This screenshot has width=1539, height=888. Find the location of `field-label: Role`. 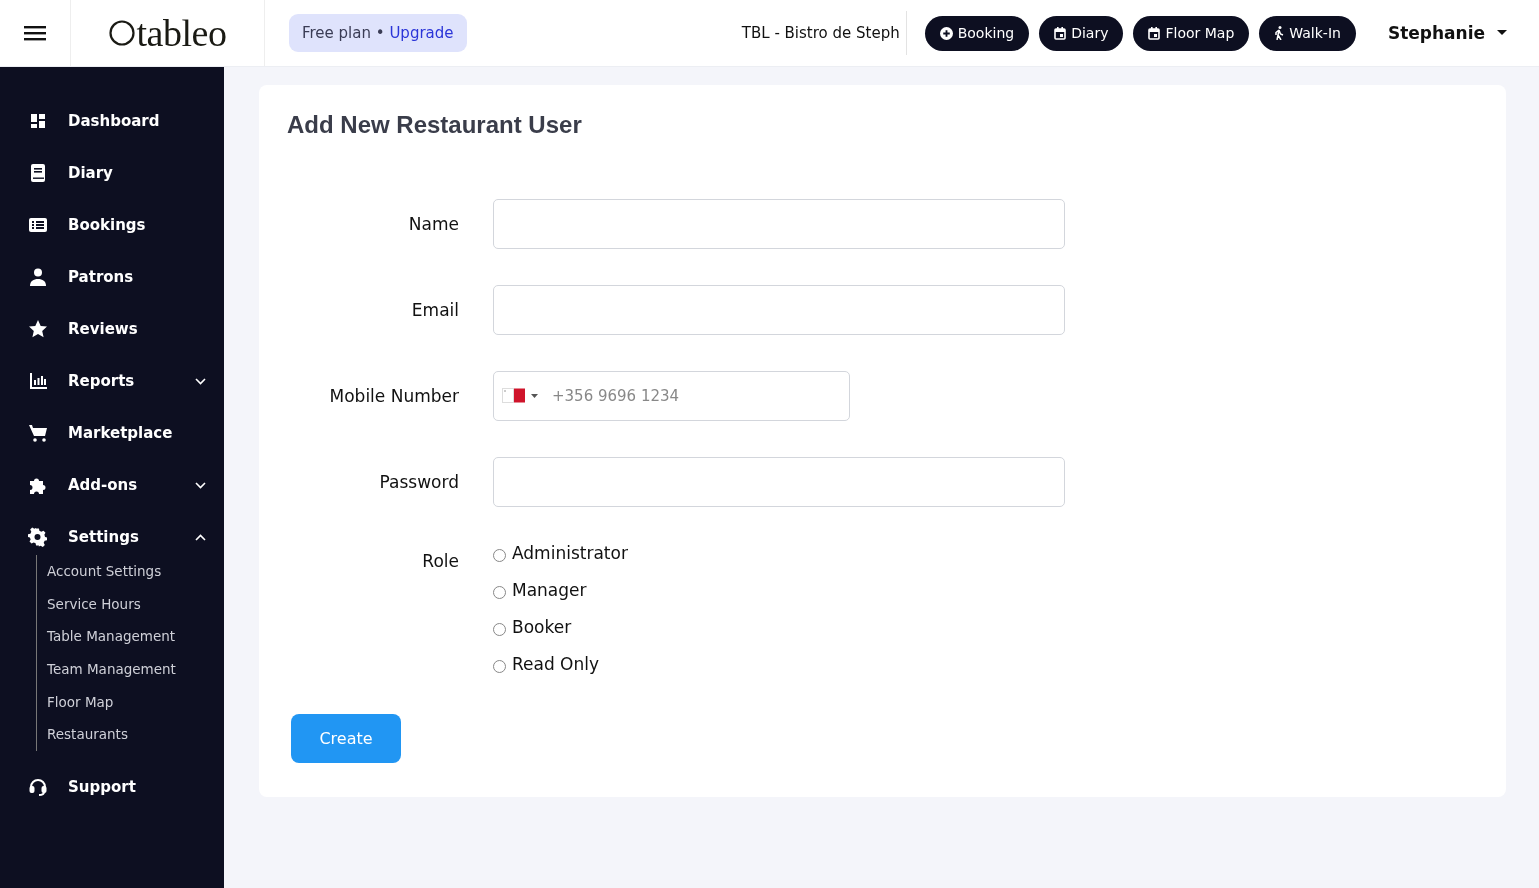

field-label: Role is located at coordinates (440, 561).